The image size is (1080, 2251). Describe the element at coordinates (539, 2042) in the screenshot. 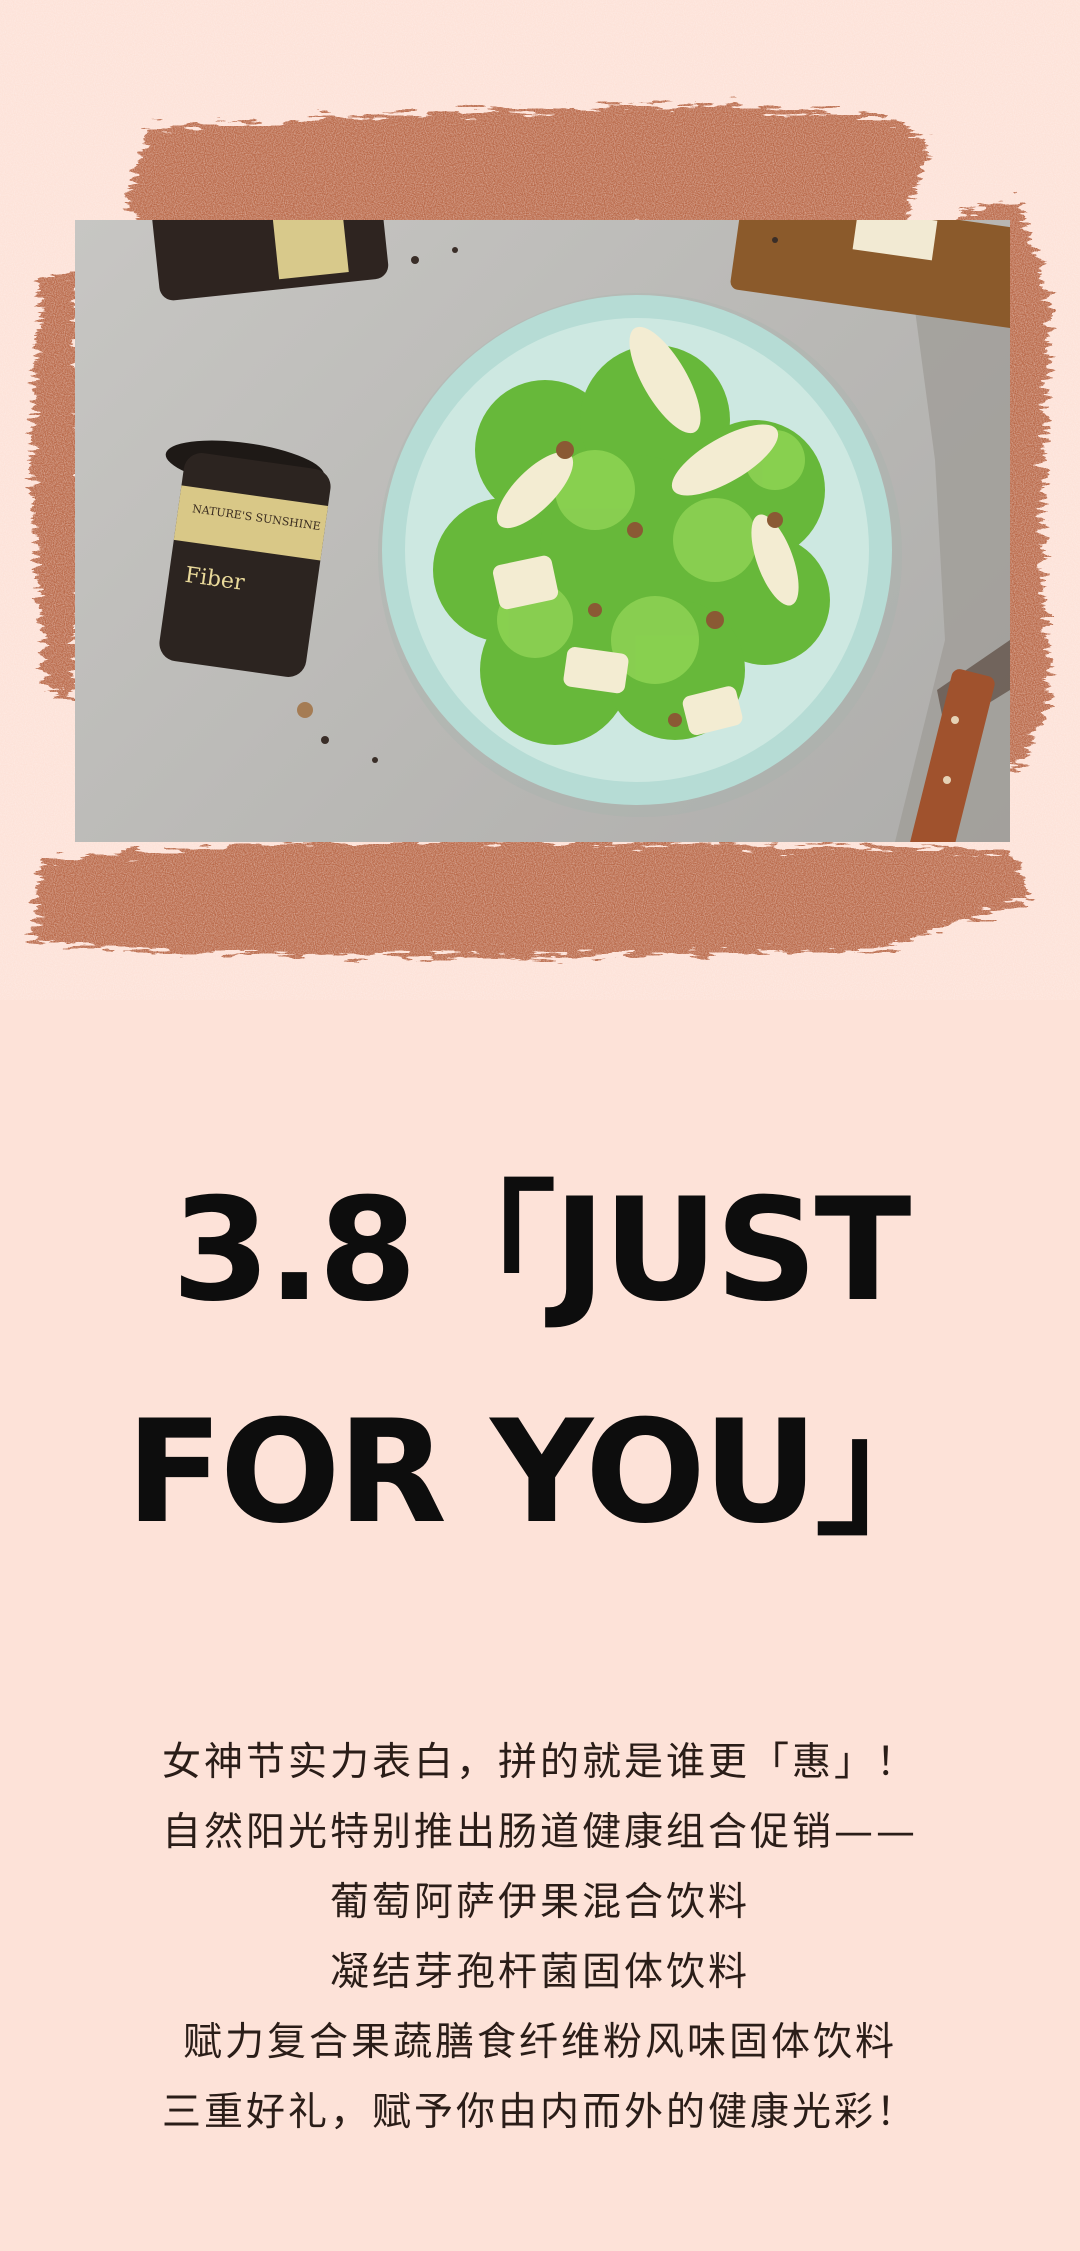

I see `copy-line: 赋力复合果蔬膳食纤维粉风味固体饮料` at that location.